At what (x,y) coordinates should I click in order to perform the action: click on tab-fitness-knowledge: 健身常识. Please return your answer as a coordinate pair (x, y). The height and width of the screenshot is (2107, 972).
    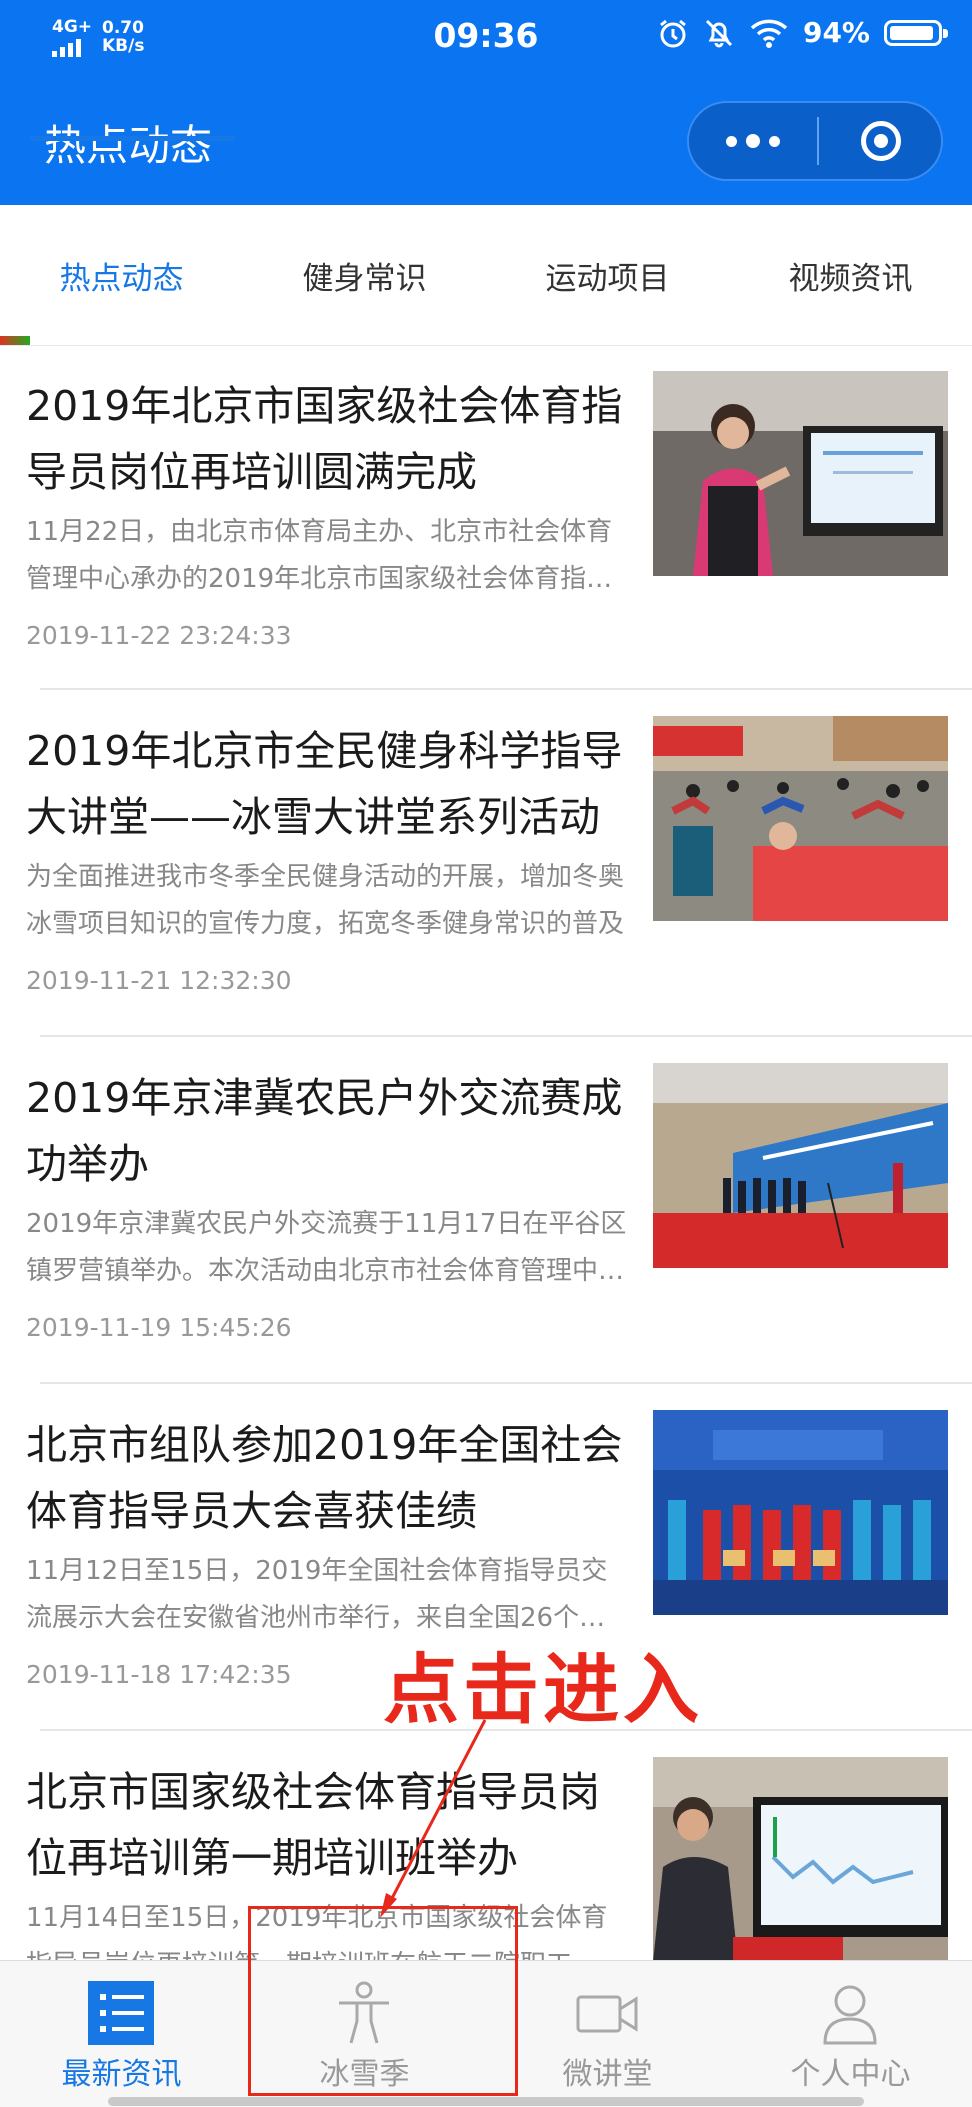
    Looking at the image, I should click on (364, 275).